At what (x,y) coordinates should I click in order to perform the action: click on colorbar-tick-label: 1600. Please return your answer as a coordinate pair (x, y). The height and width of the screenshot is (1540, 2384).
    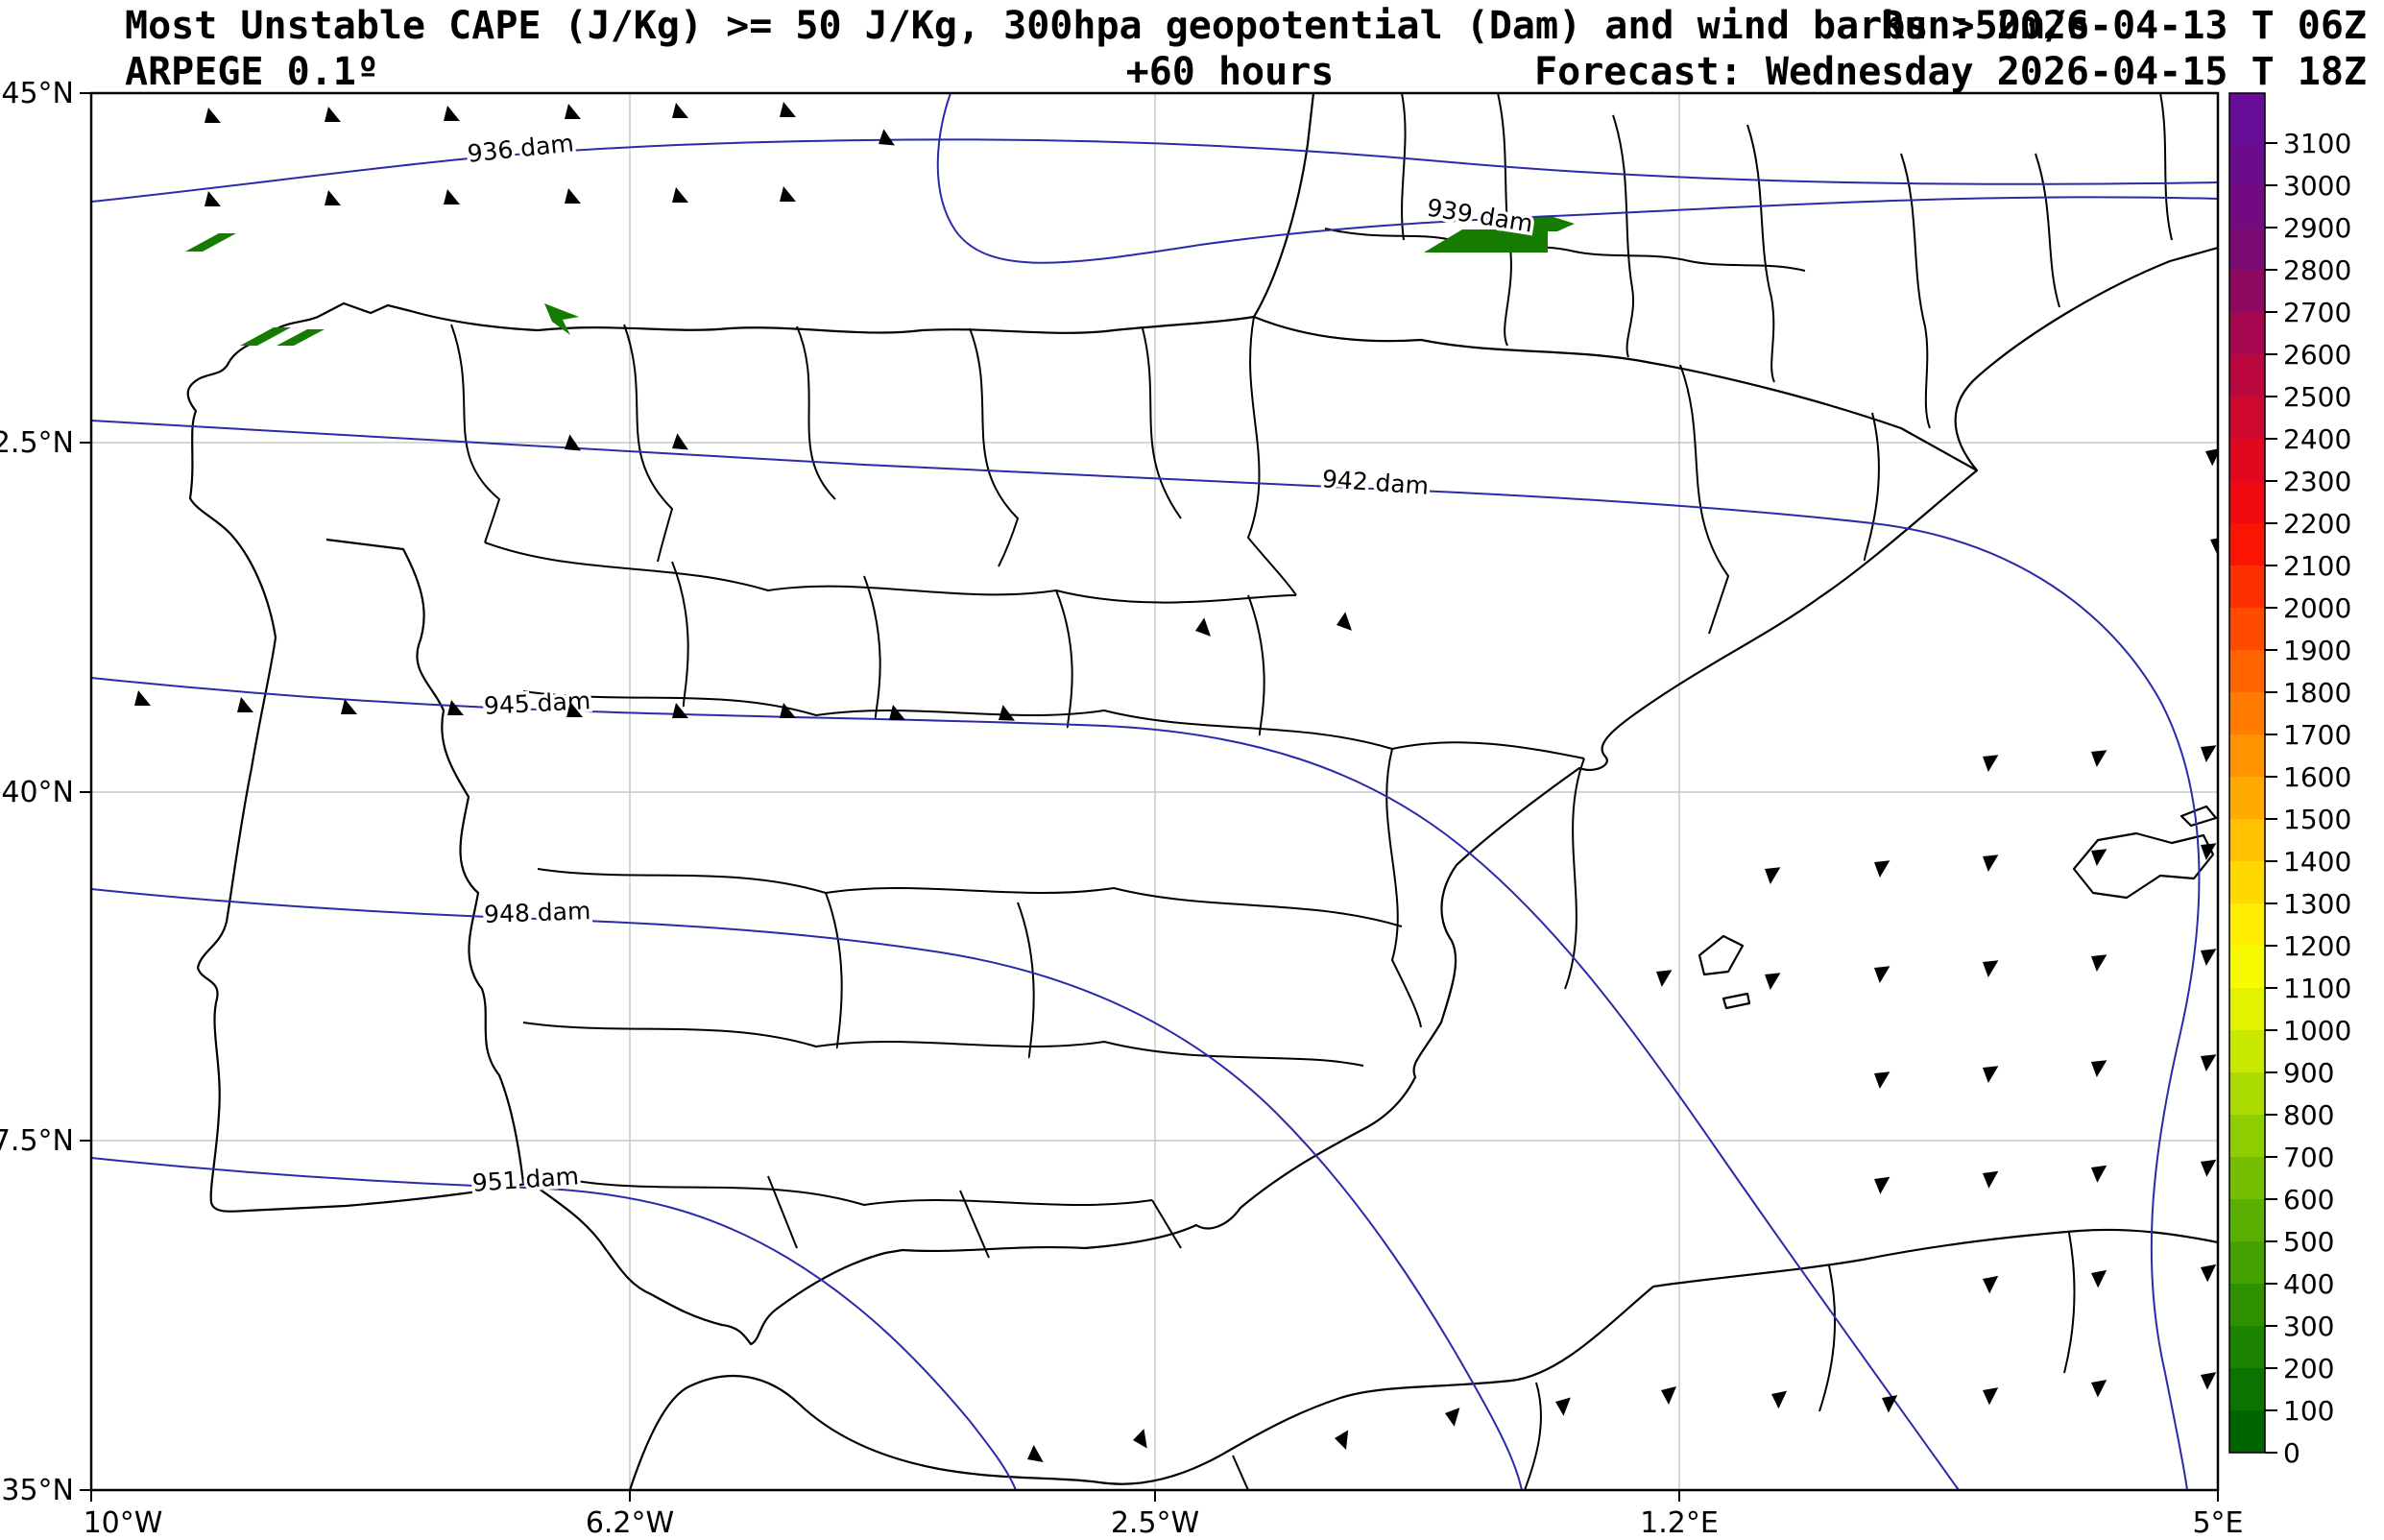
    Looking at the image, I should click on (2317, 777).